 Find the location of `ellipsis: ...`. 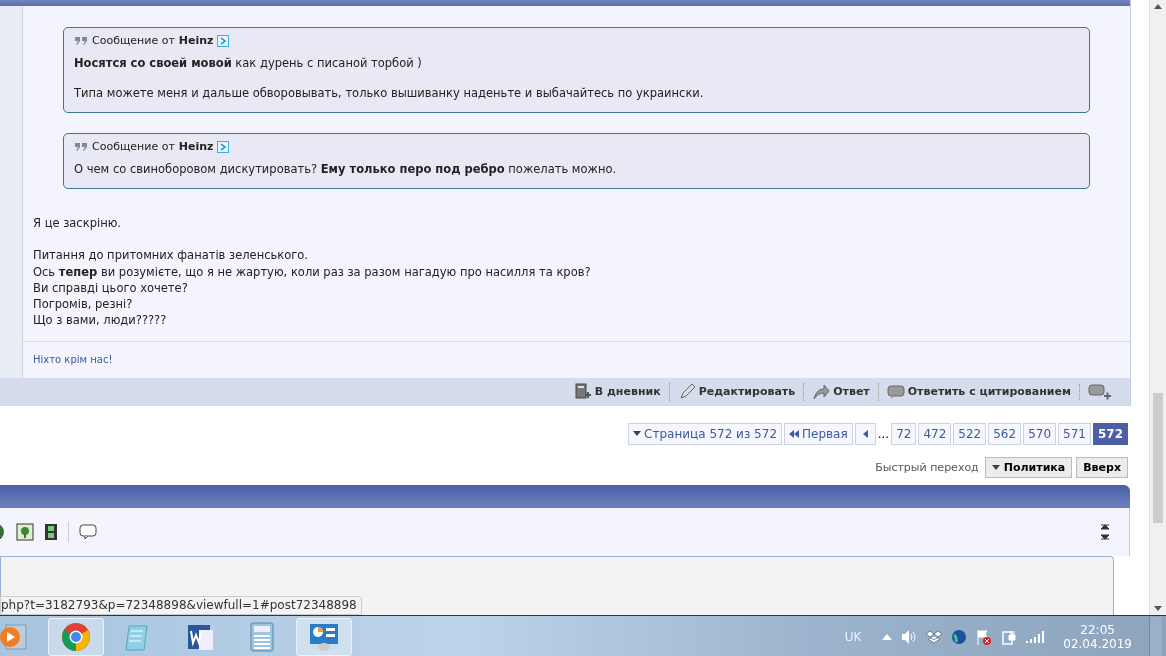

ellipsis: ... is located at coordinates (883, 433).